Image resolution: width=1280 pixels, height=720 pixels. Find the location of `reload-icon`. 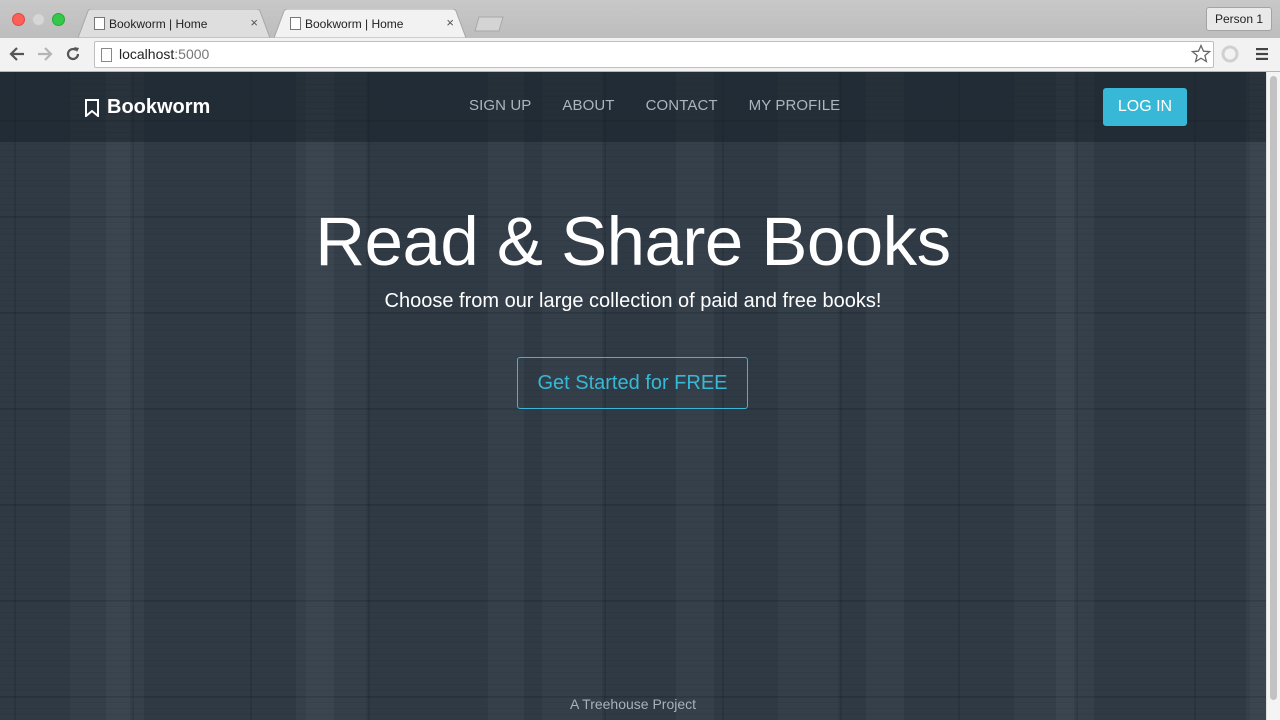

reload-icon is located at coordinates (73, 54).